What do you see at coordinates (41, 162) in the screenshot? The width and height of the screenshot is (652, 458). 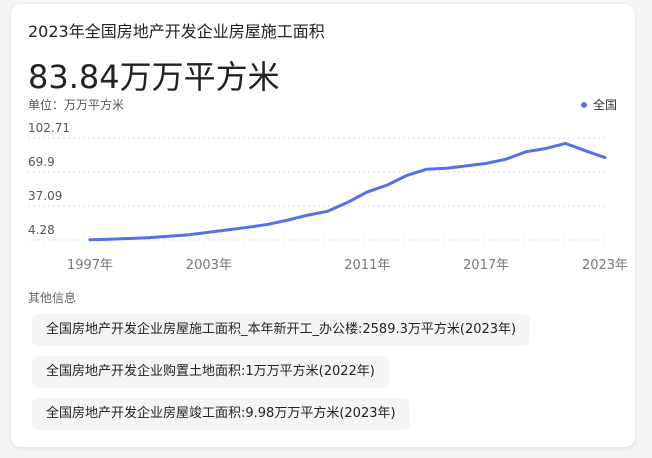 I see `y-tick-label: 69.9` at bounding box center [41, 162].